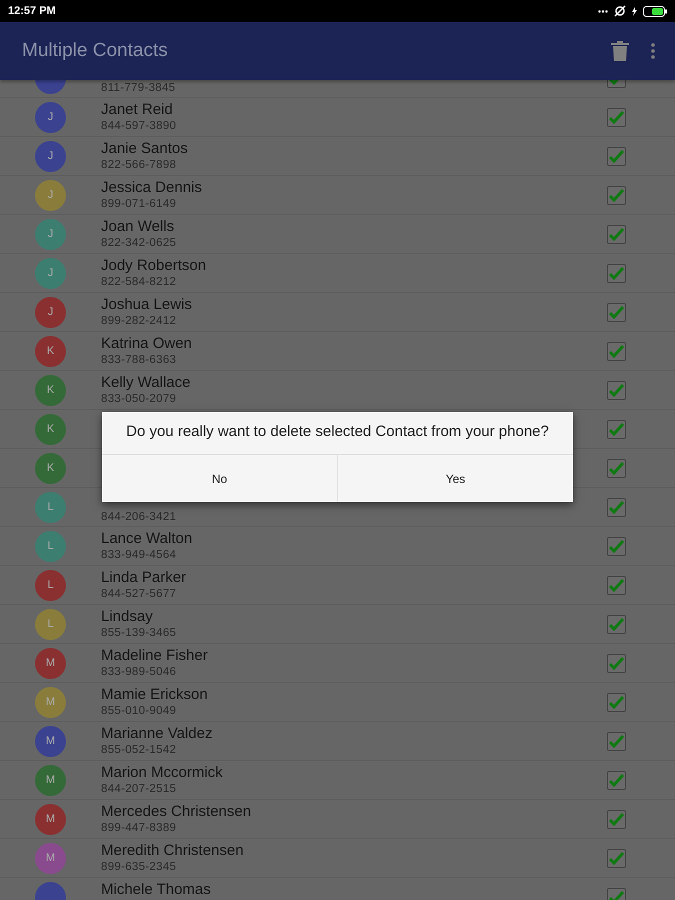 This screenshot has width=675, height=900. I want to click on contact-name: Mercedes Christensen, so click(176, 812).